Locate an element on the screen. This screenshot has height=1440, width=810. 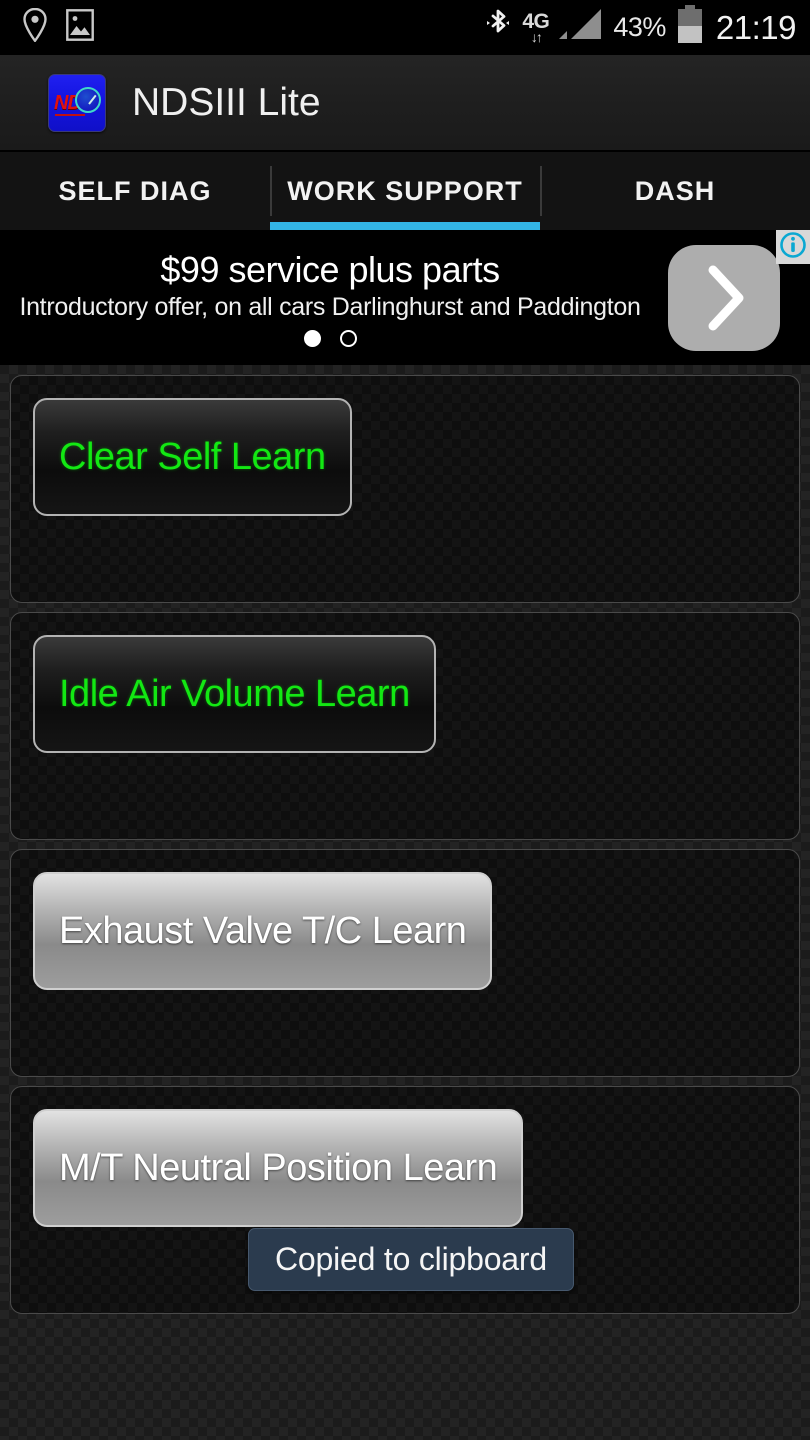
network-activity-arrows: ↓↑ is located at coordinates (536, 37).